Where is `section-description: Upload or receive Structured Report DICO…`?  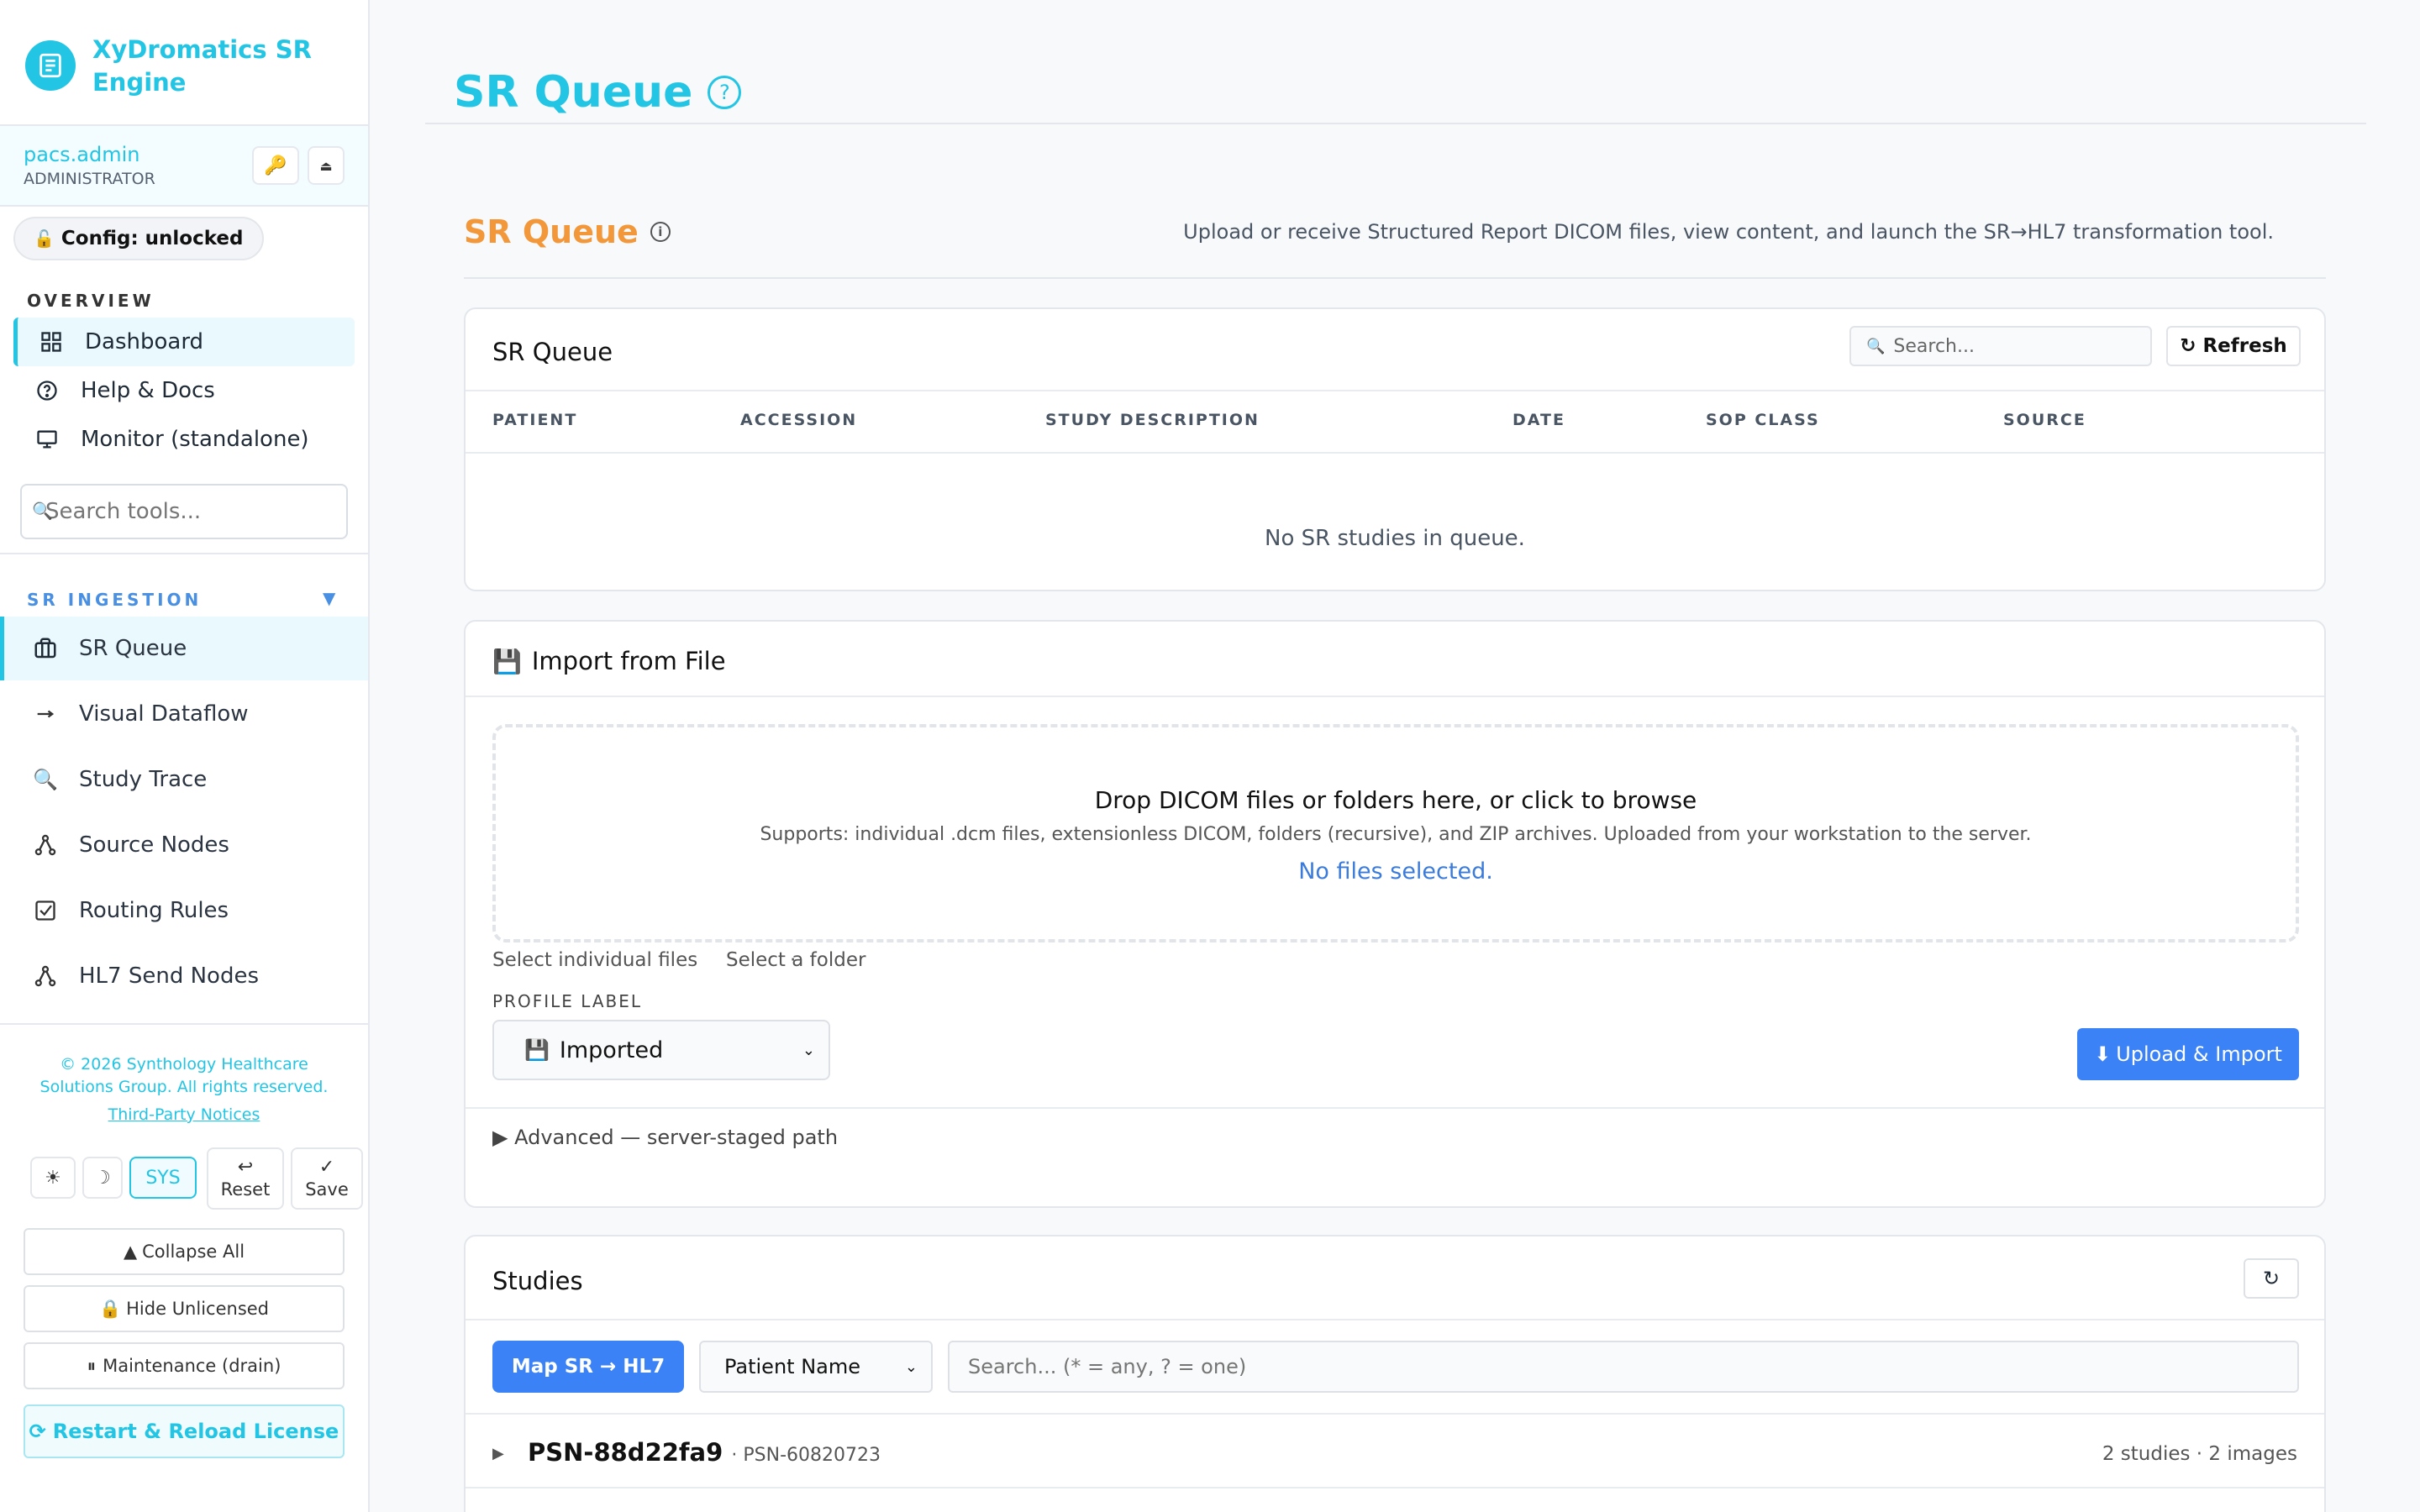
section-description: Upload or receive Structured Report DICO… is located at coordinates (1729, 232).